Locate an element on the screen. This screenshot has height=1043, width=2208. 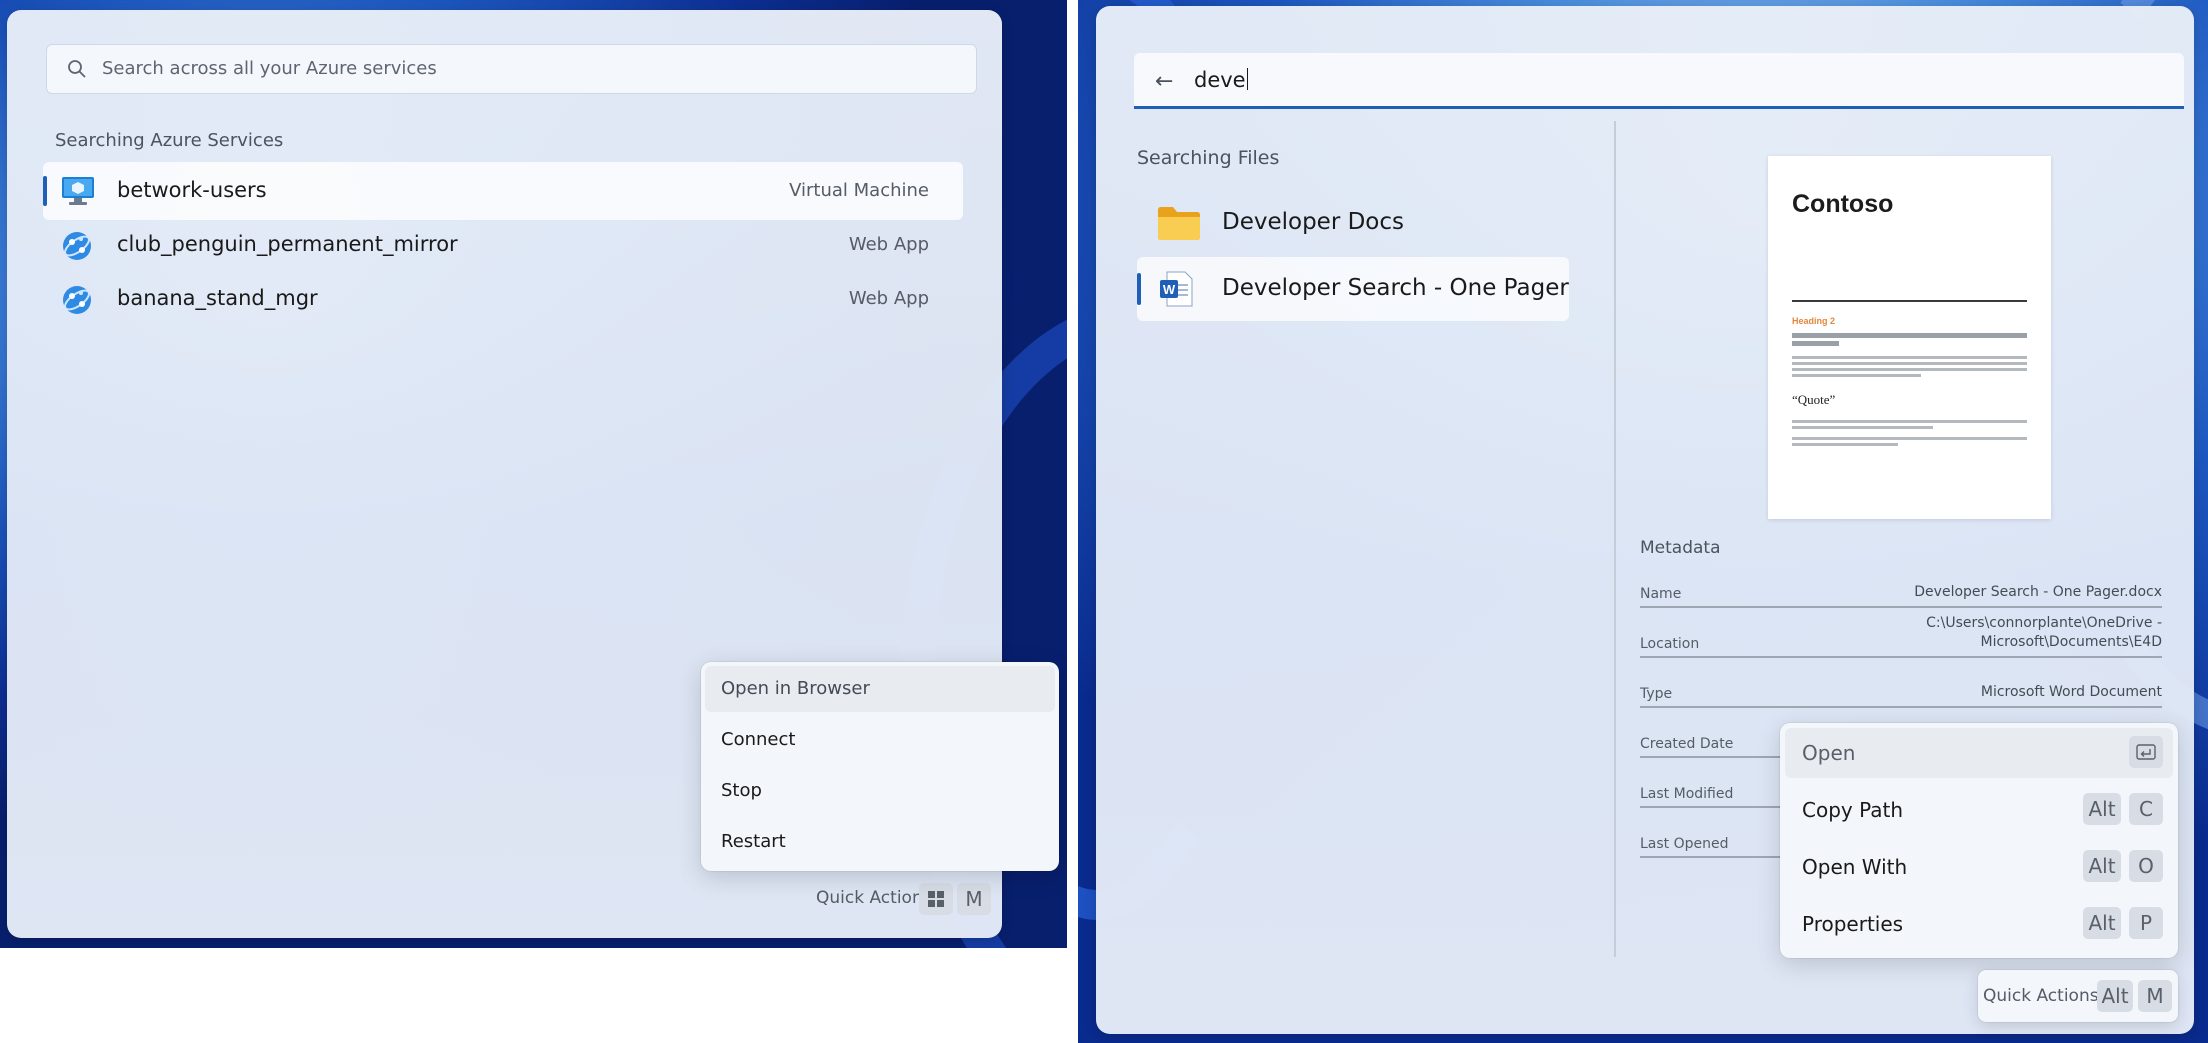
metadata-key: Location is located at coordinates (1670, 644).